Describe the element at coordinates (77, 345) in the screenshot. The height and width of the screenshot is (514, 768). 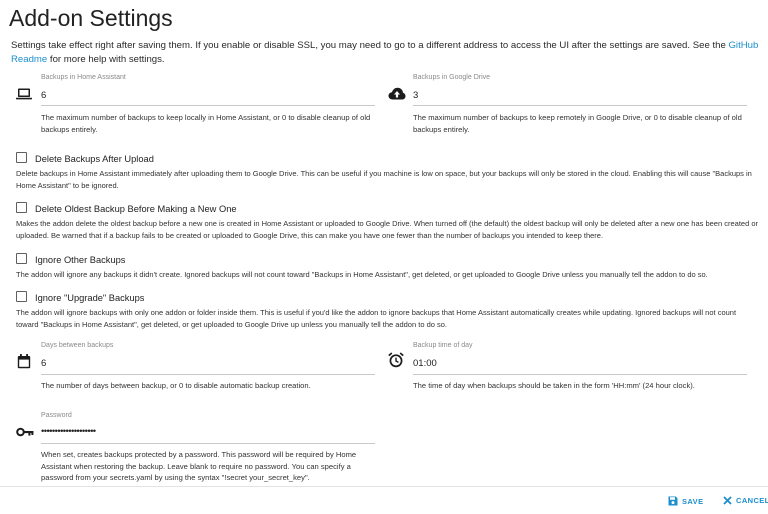
I see `days-between-label: Days between backups` at that location.